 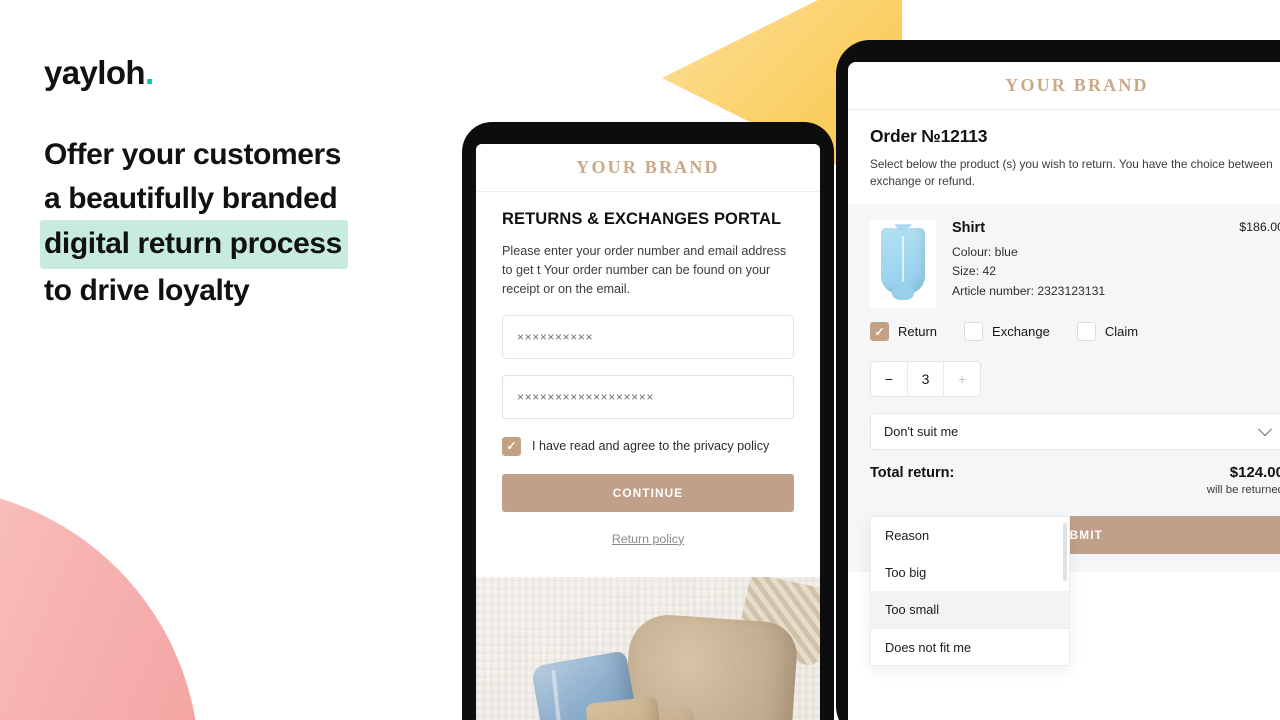 What do you see at coordinates (1075, 432) in the screenshot?
I see `reason-select: Don't suit me` at bounding box center [1075, 432].